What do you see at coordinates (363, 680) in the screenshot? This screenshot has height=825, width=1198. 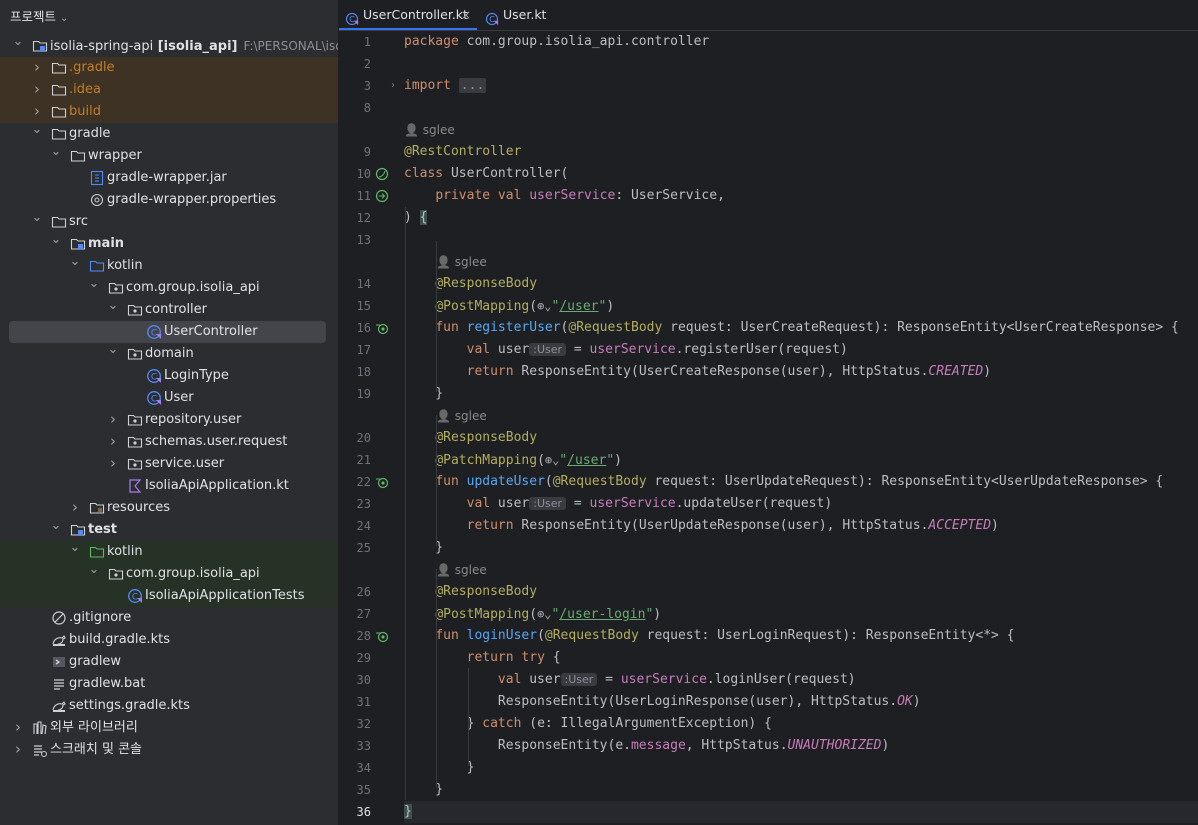 I see `line-number: 30` at bounding box center [363, 680].